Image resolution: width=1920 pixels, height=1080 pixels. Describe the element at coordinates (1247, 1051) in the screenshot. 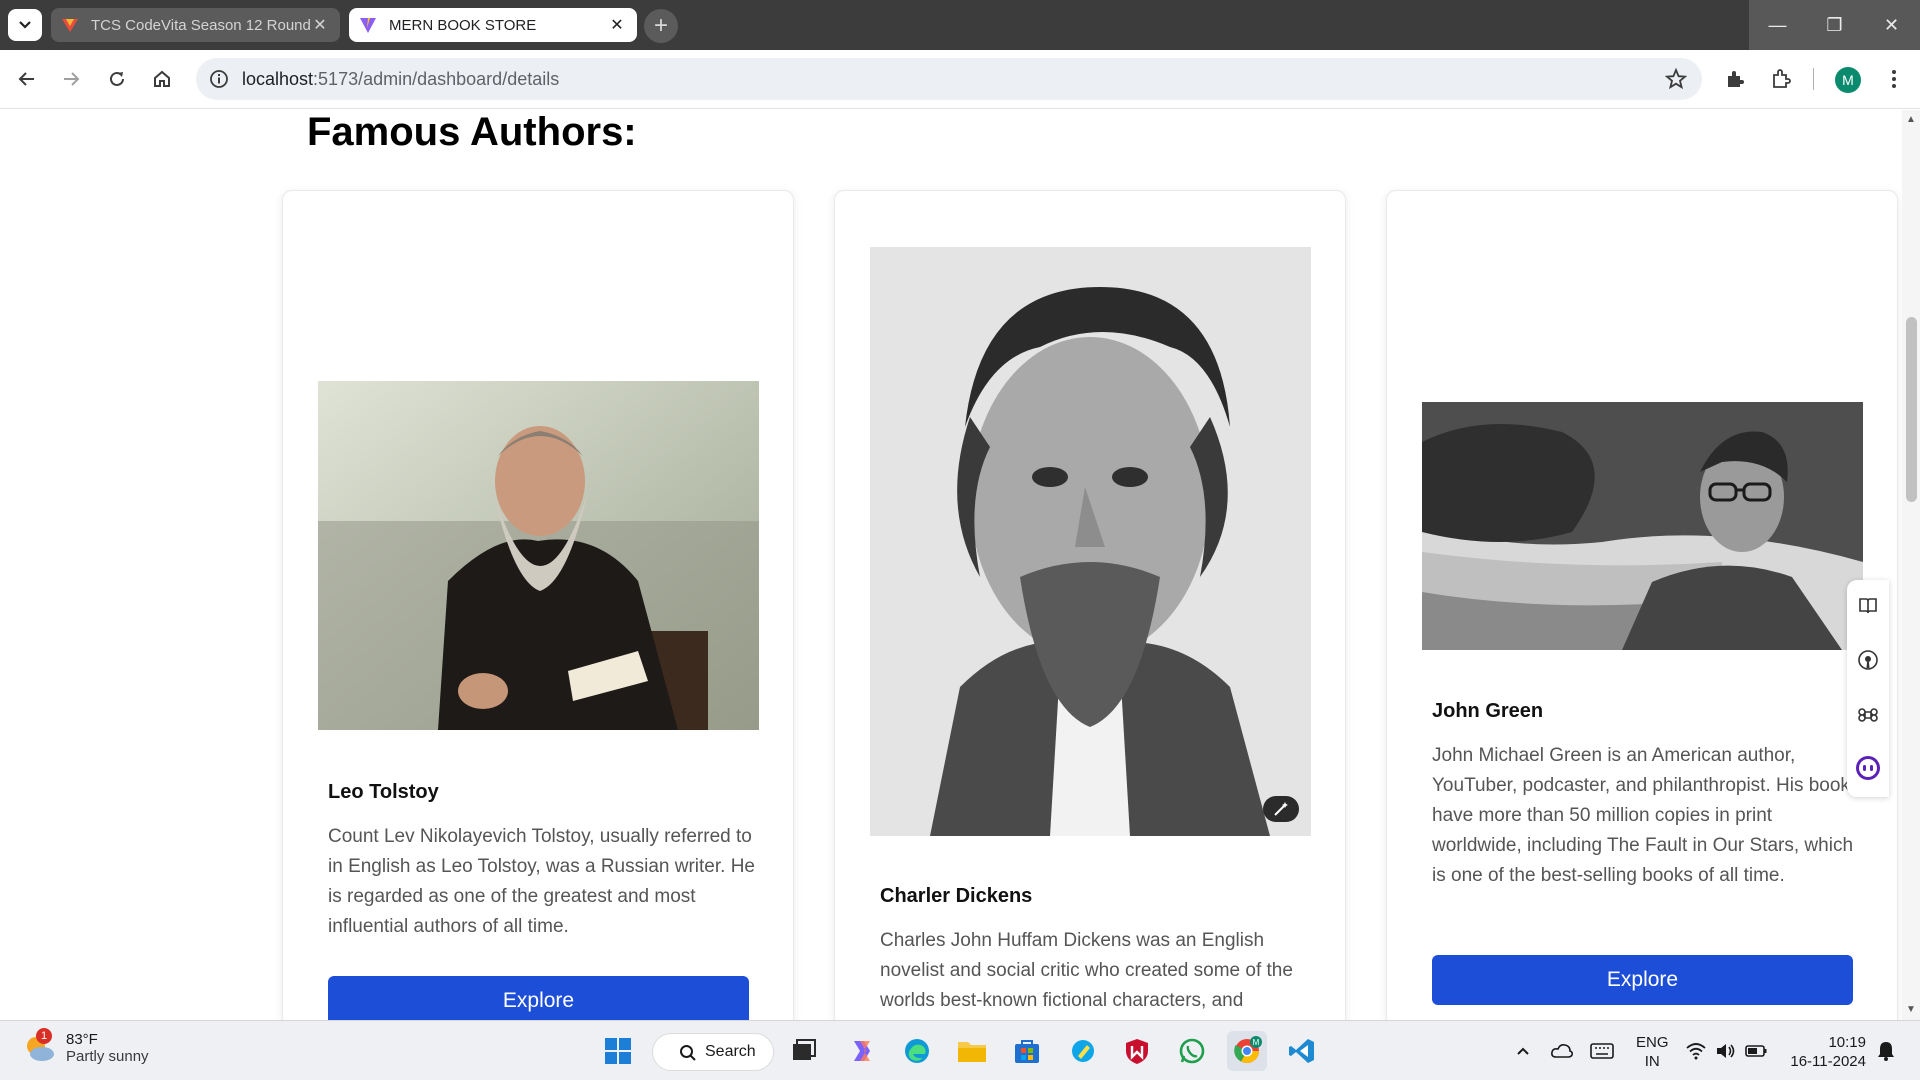

I see `chrome-app: M` at that location.